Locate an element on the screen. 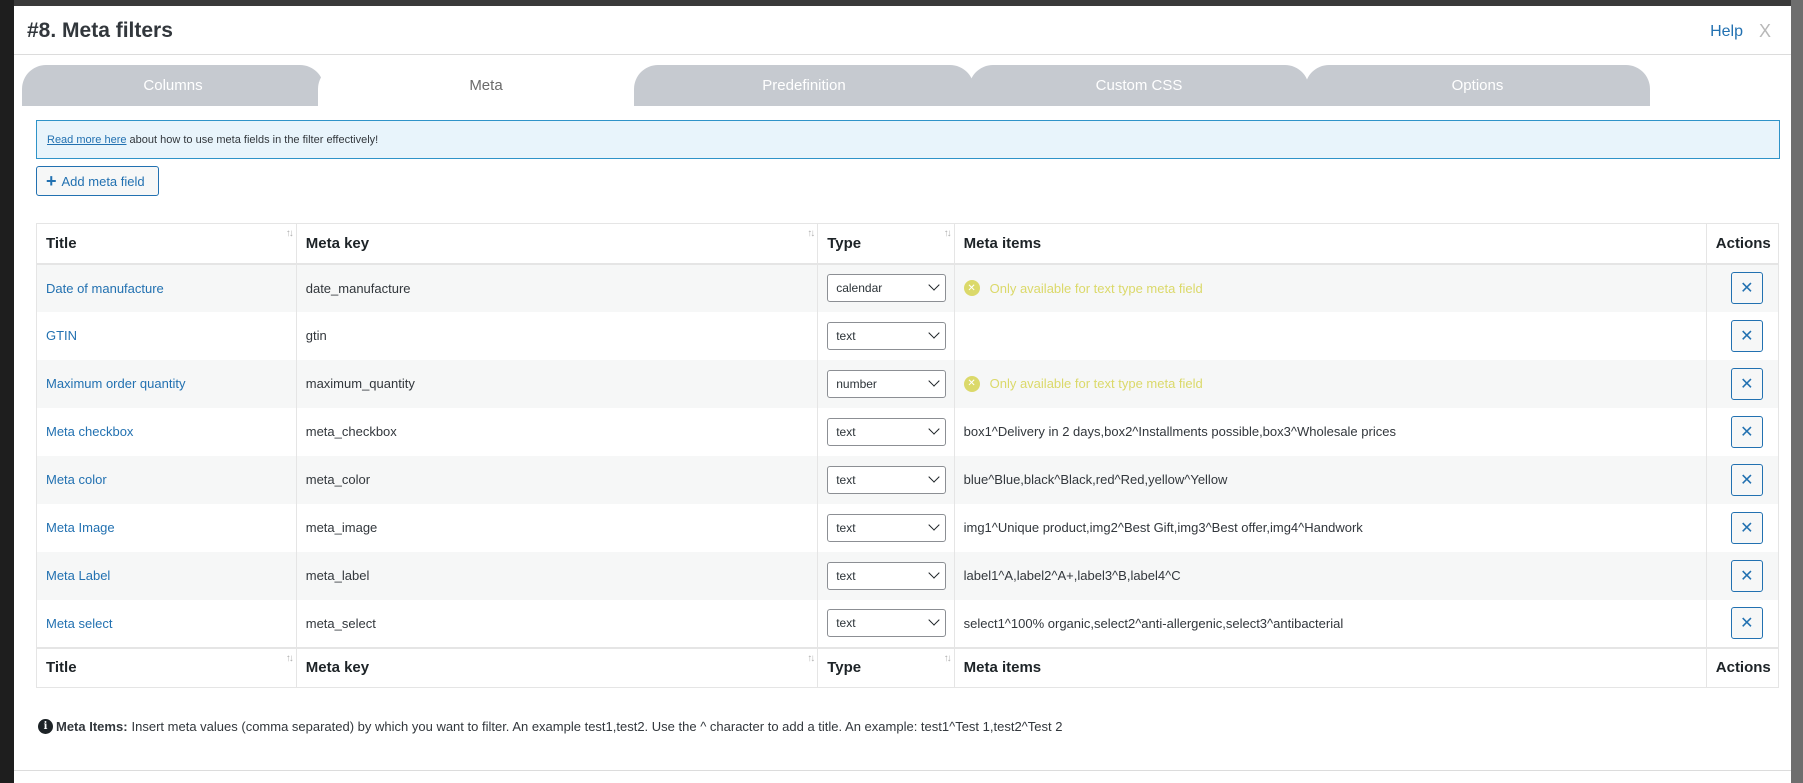  footer-header-type: Type ↑↓ is located at coordinates (886, 667).